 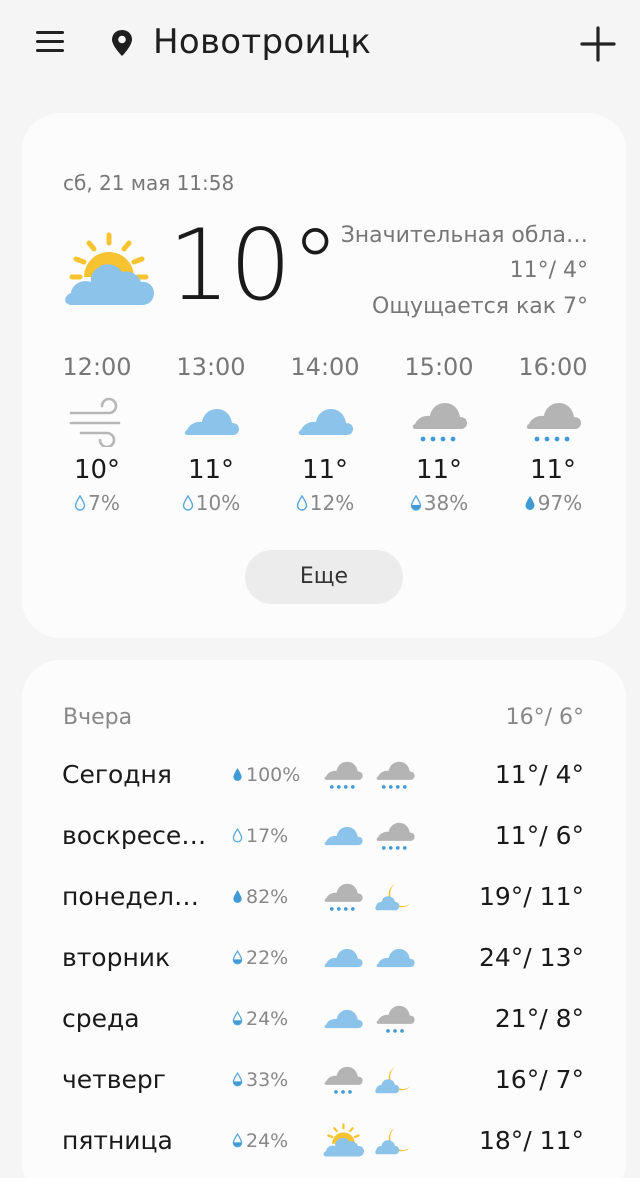 What do you see at coordinates (539, 774) in the screenshot?
I see `day-temps: 11°/ 4°` at bounding box center [539, 774].